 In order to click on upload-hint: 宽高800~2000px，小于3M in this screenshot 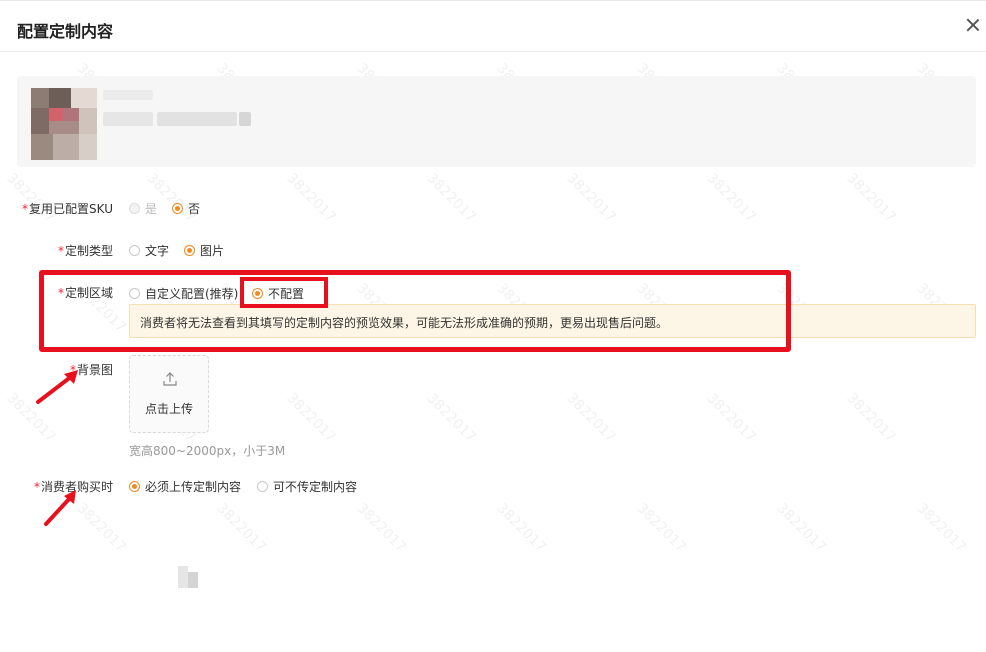, I will do `click(207, 451)`.